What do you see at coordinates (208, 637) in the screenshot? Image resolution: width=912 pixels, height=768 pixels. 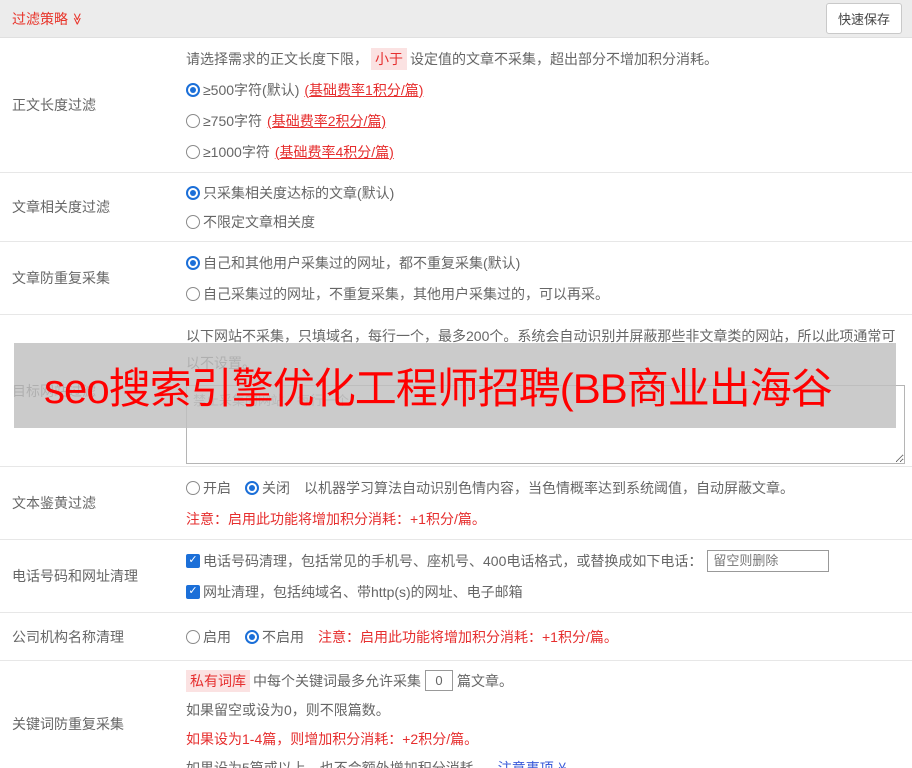 I see `company-option-on: 启用` at bounding box center [208, 637].